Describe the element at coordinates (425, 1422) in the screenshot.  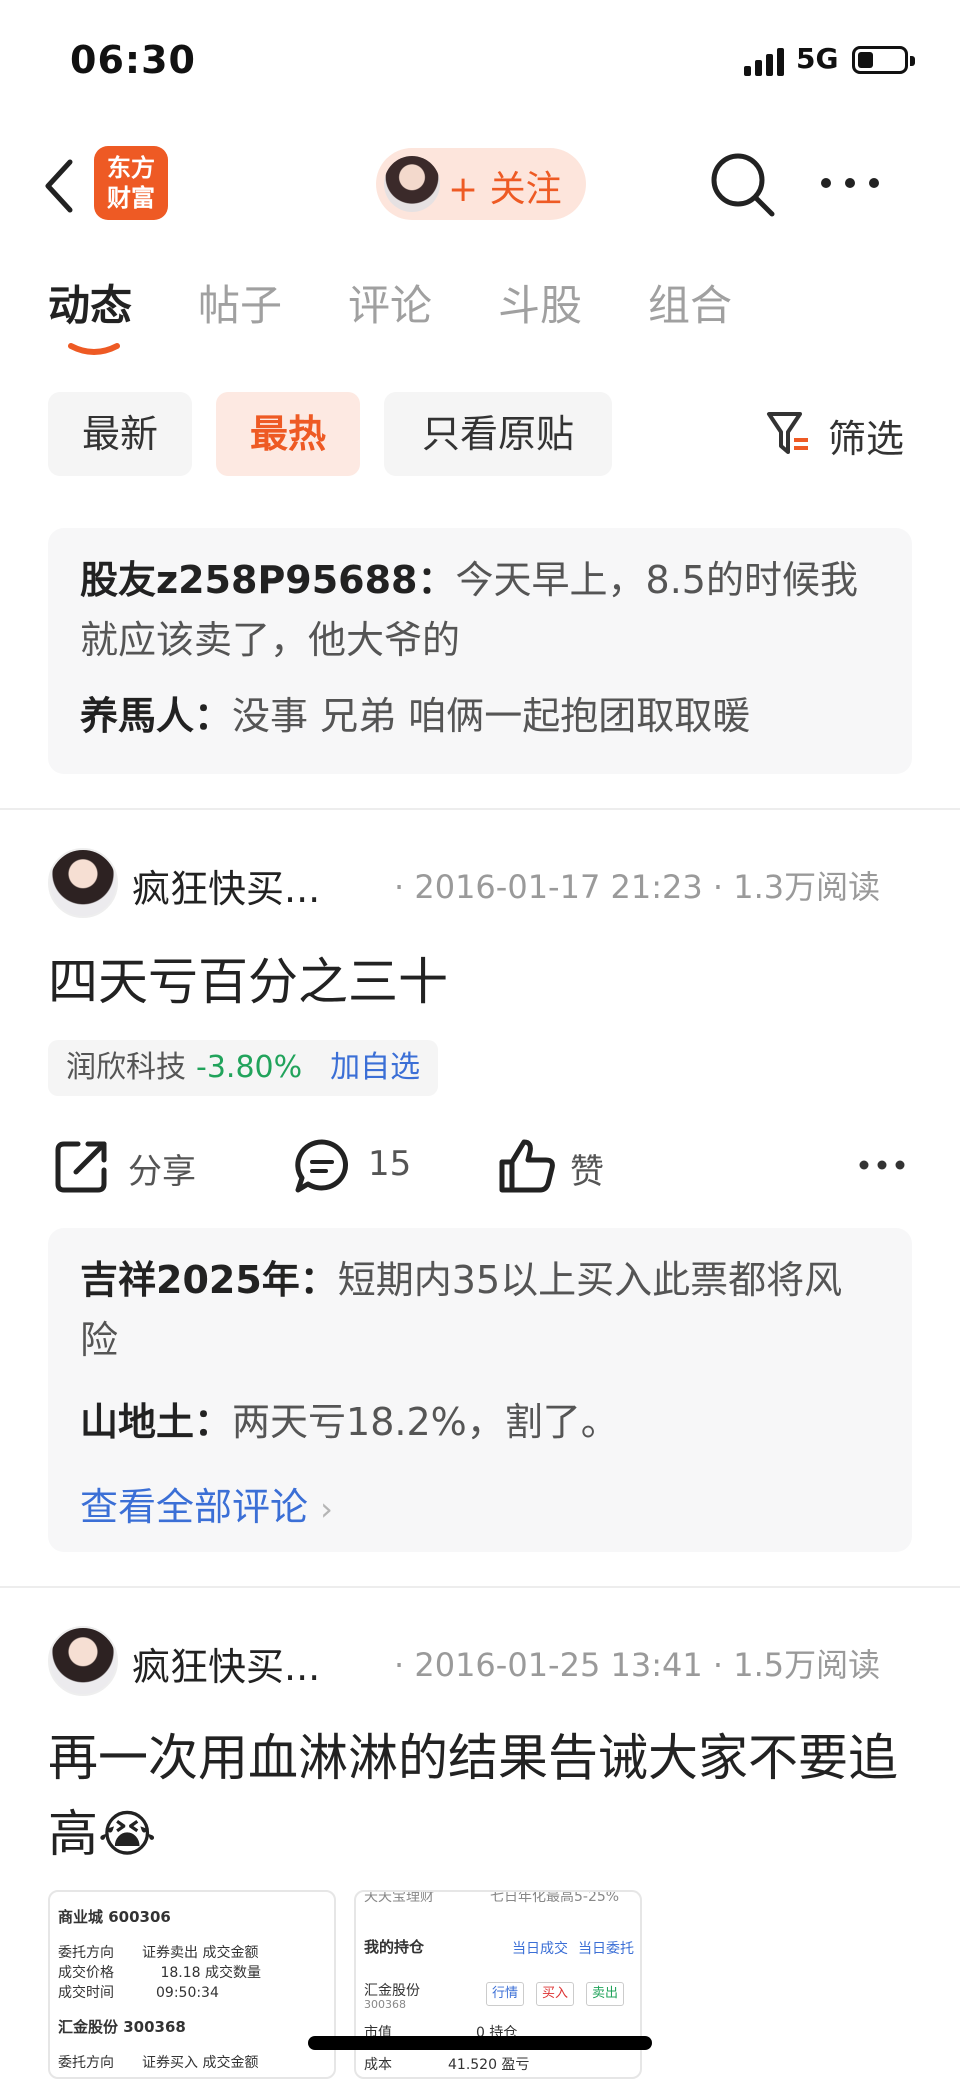
I see `comment-text: 两天亏18.2%，割了。` at that location.